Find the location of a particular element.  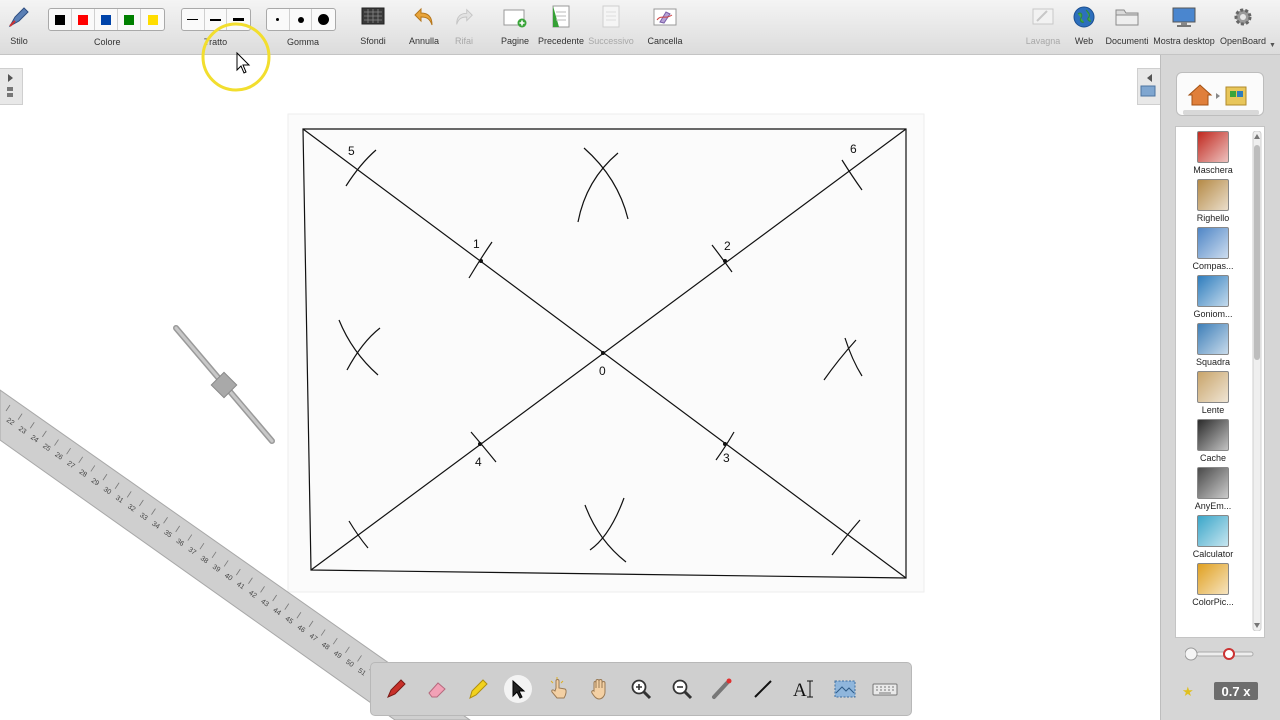

nav-scrollbar is located at coordinates (1221, 112).